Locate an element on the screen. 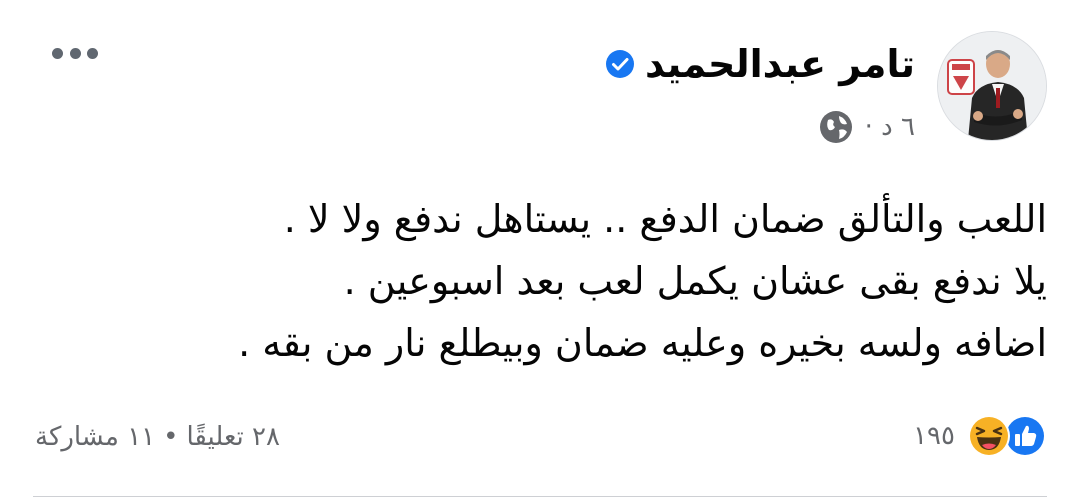 The image size is (1080, 499). engagement-stats: ٢٨ تعليقًا • ١١ مشاركة is located at coordinates (157, 437).